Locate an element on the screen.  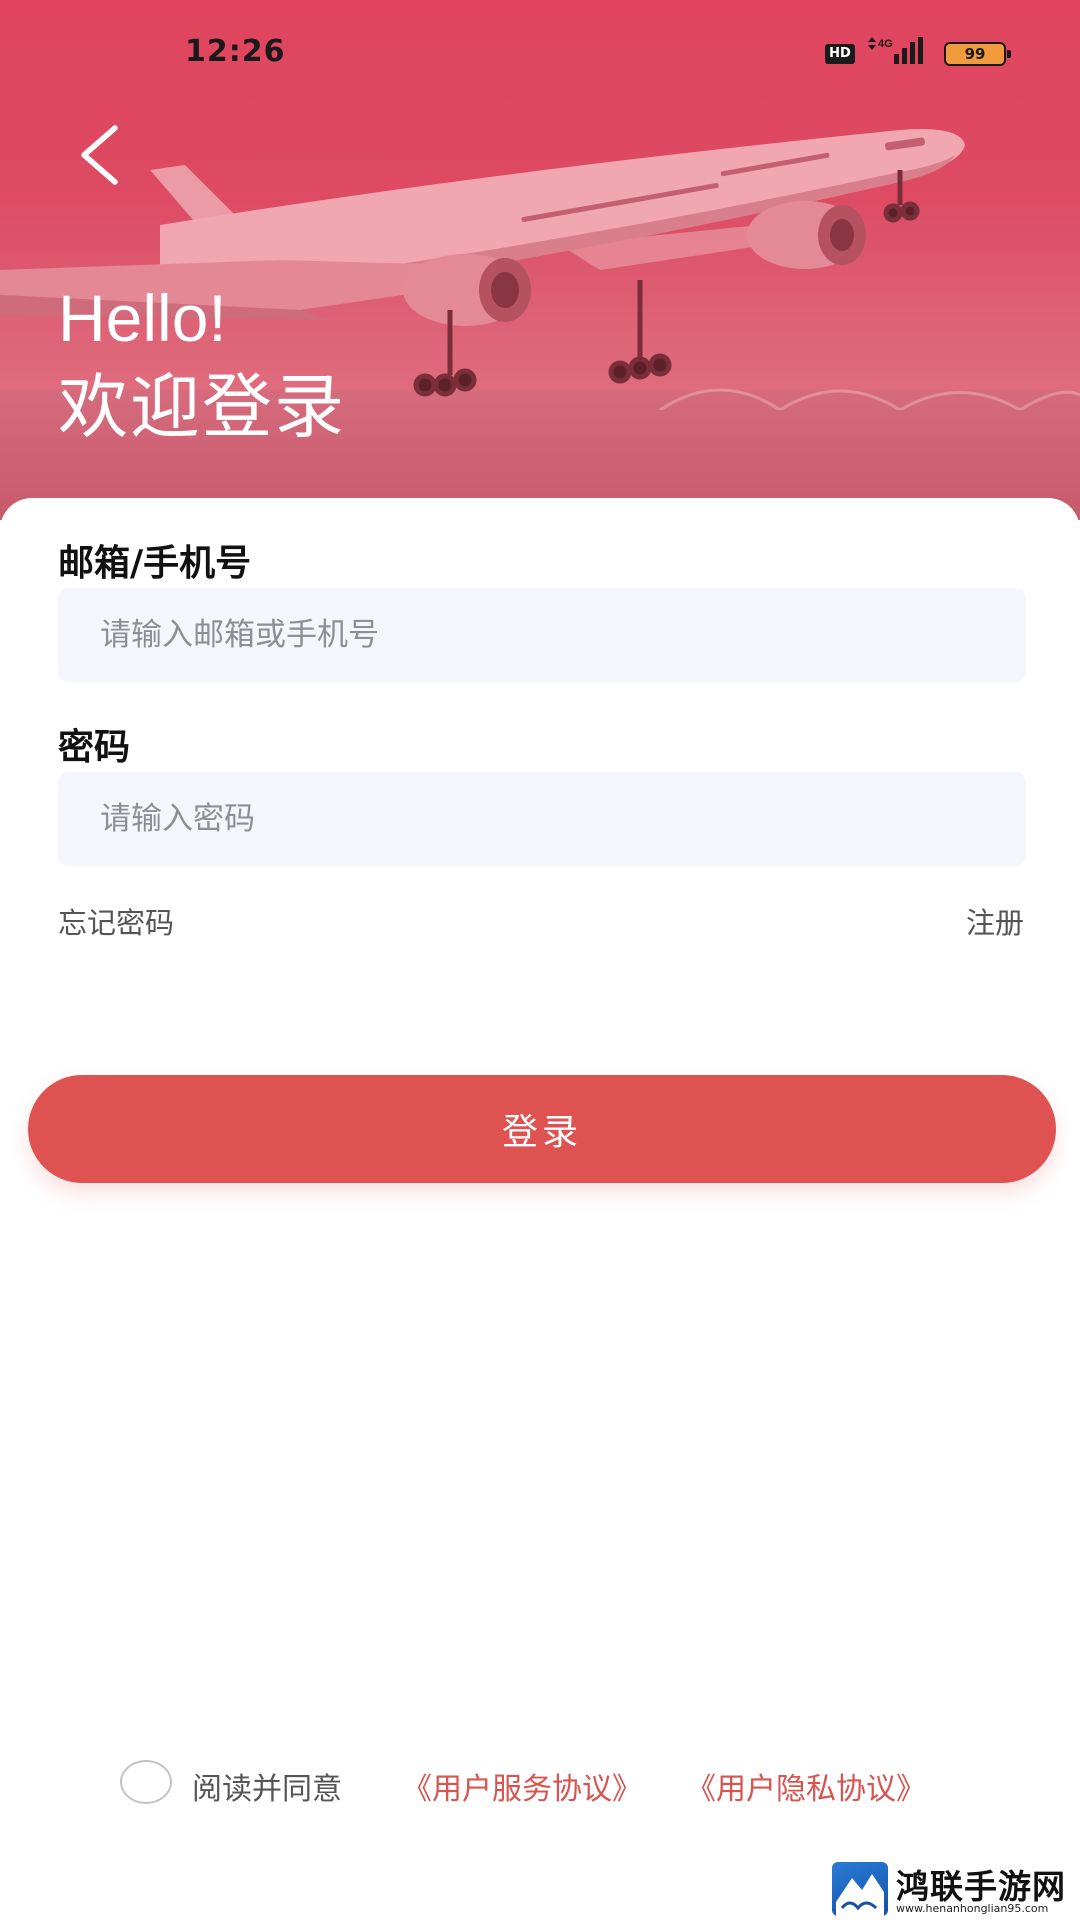
terms-of-service-link: 《用户服务协议》 is located at coordinates (522, 1786).